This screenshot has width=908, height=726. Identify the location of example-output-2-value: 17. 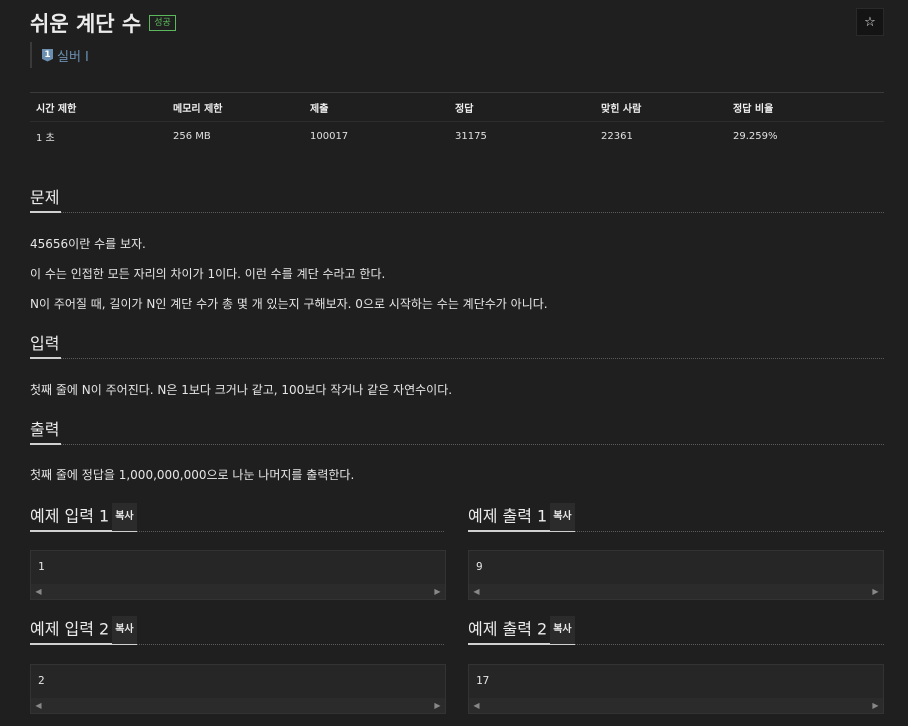
(483, 680).